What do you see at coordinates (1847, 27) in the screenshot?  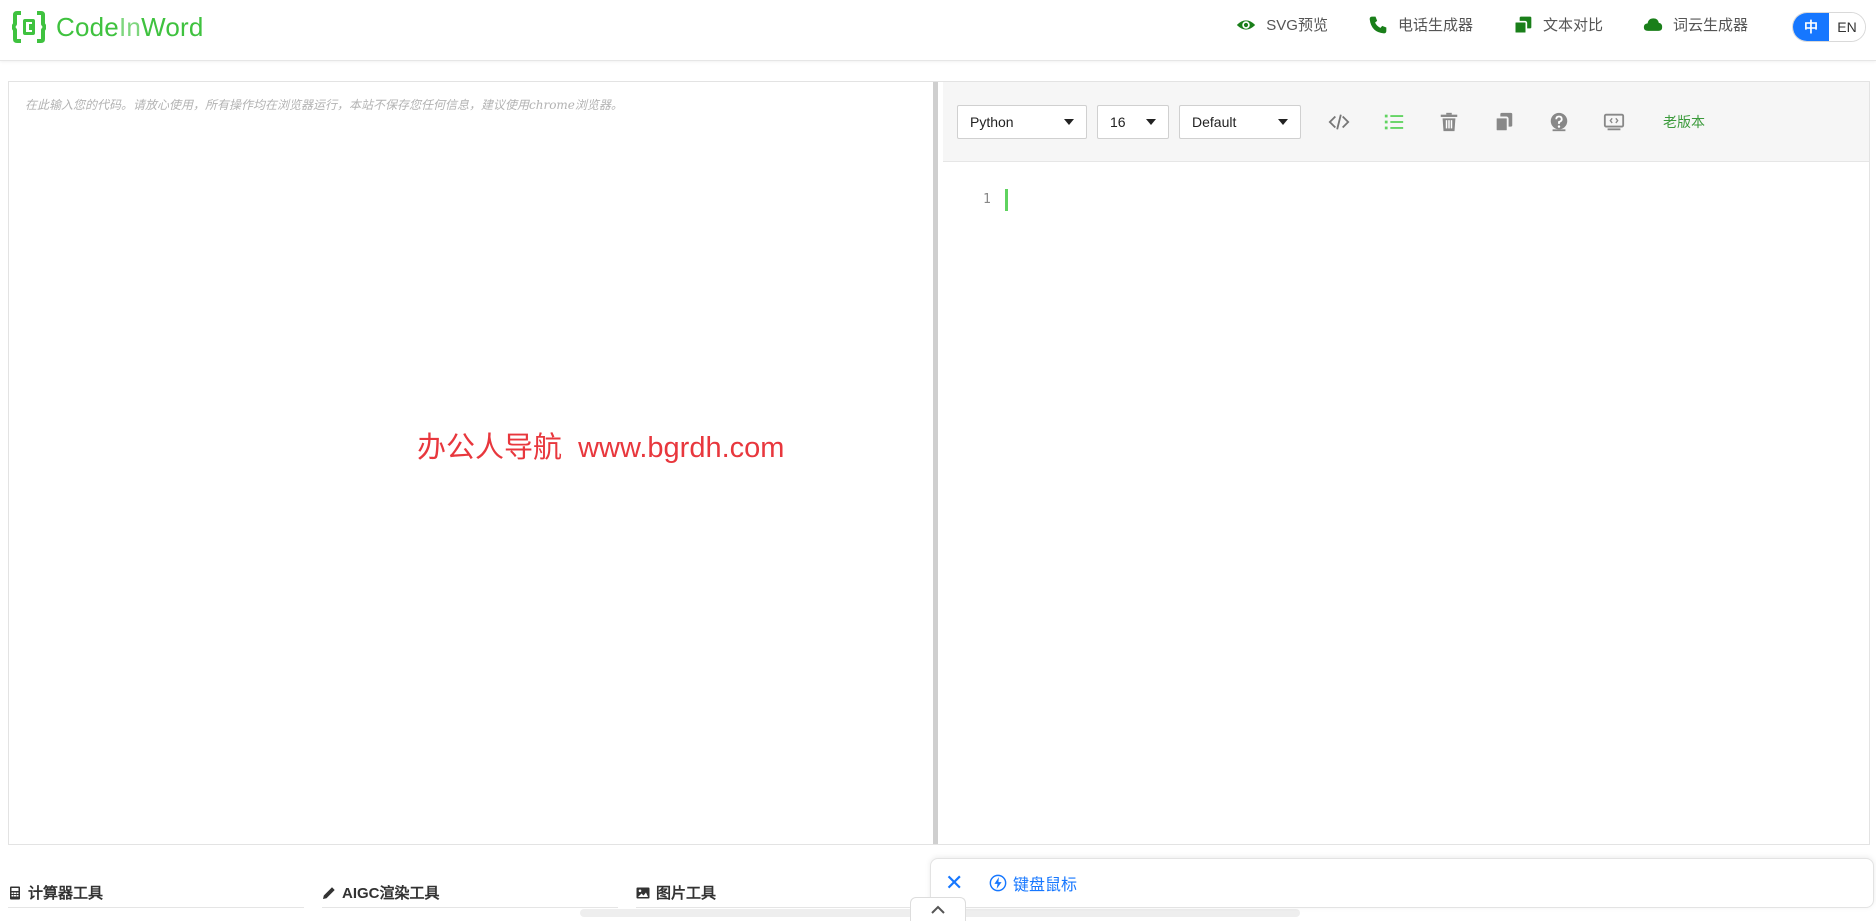 I see `lang-en-button: EN` at bounding box center [1847, 27].